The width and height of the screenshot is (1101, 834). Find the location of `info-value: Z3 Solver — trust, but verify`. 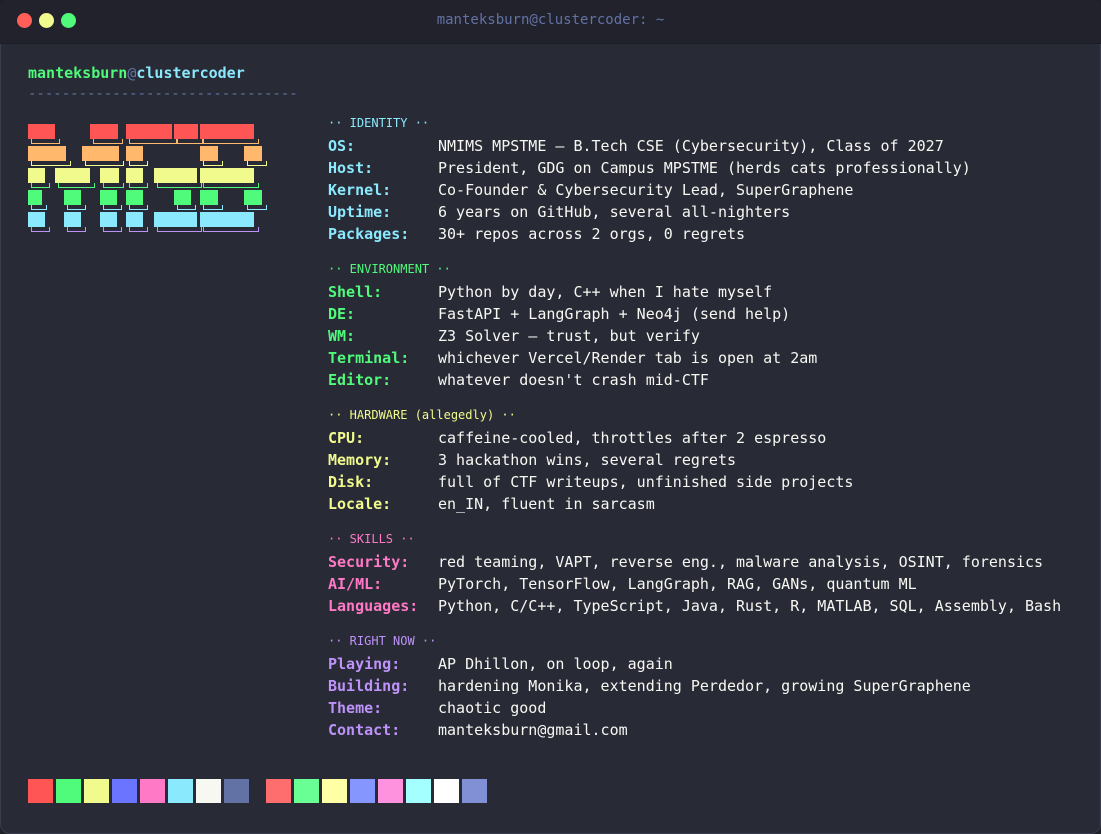

info-value: Z3 Solver — trust, but verify is located at coordinates (569, 336).